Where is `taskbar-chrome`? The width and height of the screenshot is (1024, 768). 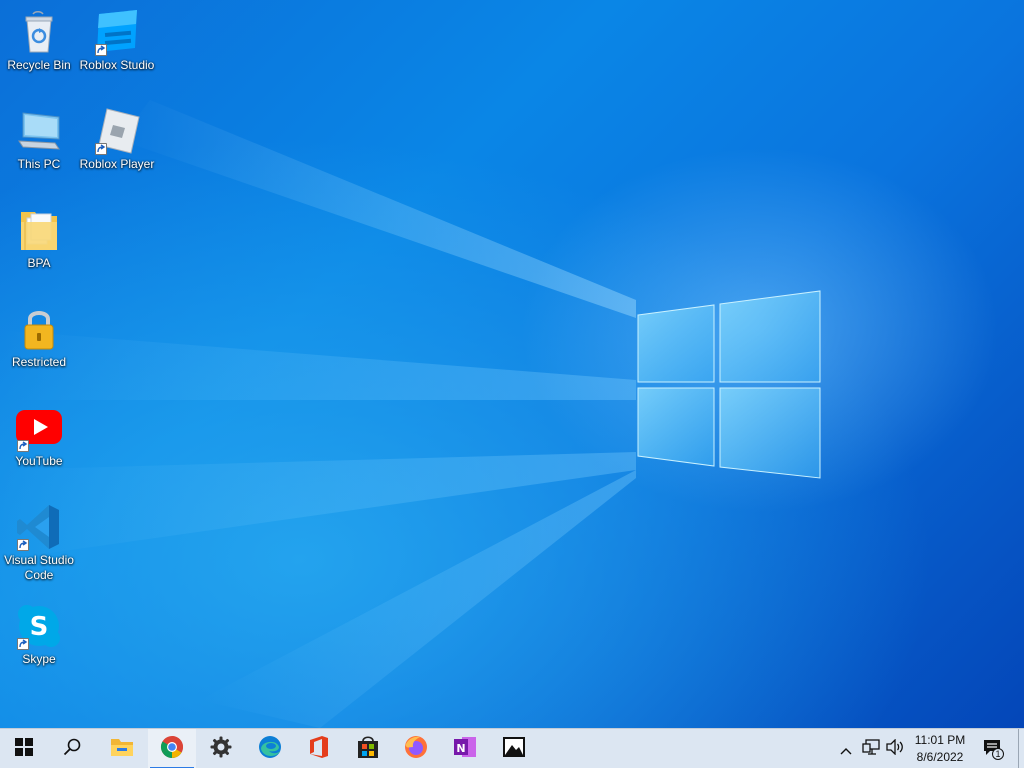 taskbar-chrome is located at coordinates (172, 748).